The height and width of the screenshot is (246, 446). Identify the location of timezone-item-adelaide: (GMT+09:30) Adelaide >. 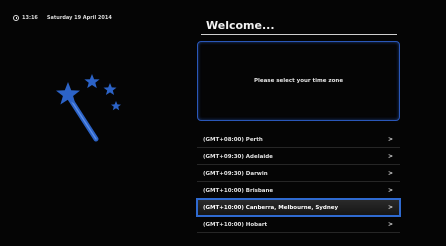
(298, 156).